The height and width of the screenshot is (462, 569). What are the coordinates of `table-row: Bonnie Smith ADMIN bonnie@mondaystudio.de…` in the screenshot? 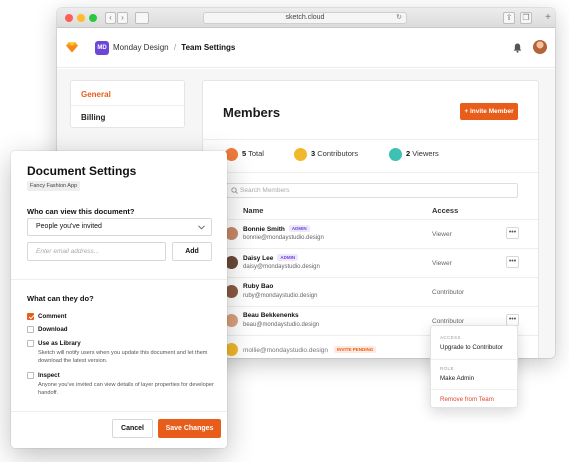 It's located at (370, 233).